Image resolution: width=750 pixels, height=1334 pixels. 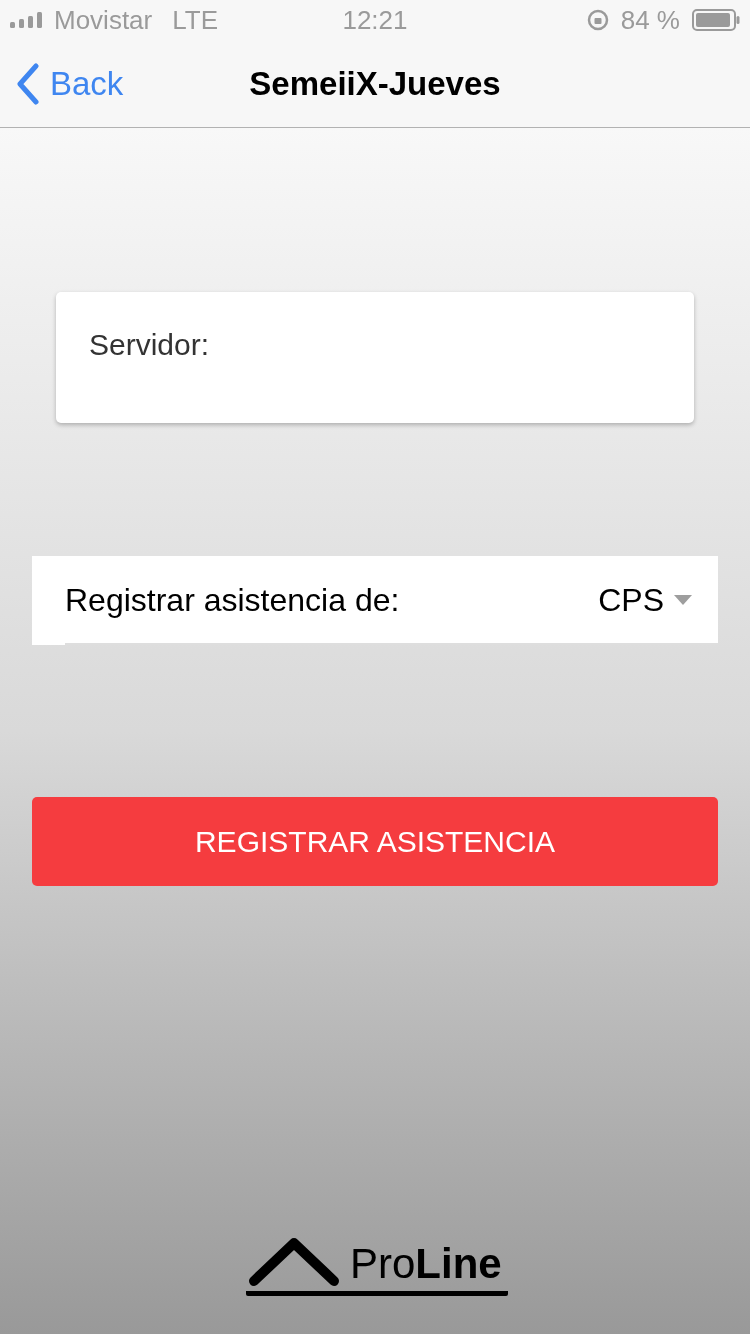 What do you see at coordinates (650, 20) in the screenshot?
I see `battery-percent: 84 %` at bounding box center [650, 20].